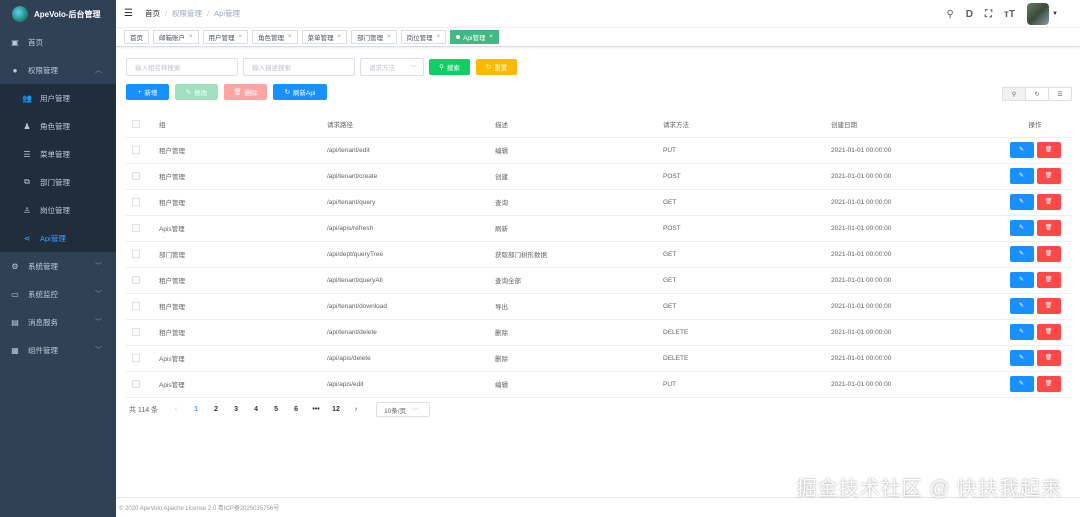 This screenshot has width=1080, height=517. What do you see at coordinates (58, 238) in the screenshot?
I see `sidebar-item-api: ⋖ Api管理` at bounding box center [58, 238].